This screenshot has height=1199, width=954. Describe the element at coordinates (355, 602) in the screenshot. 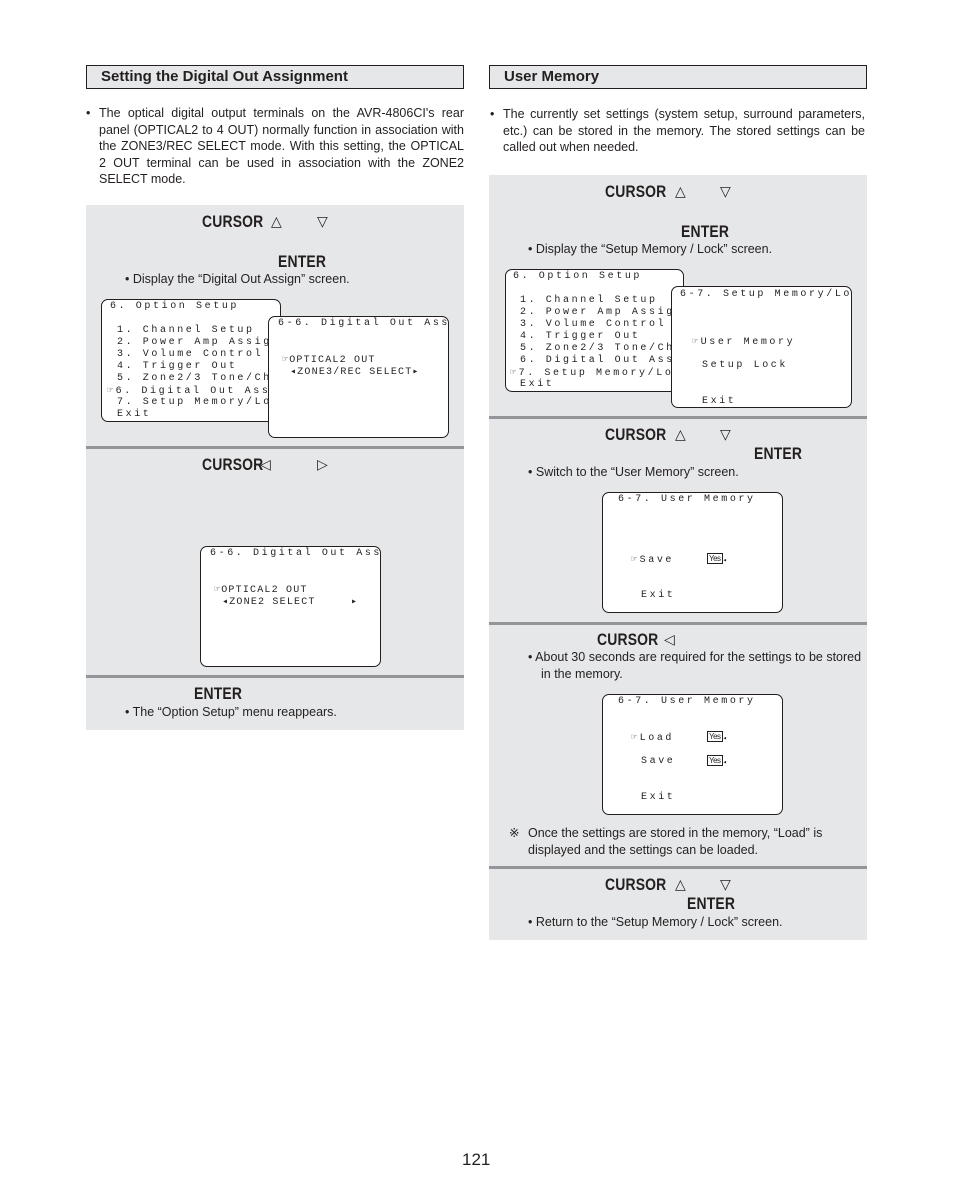

I see `right-arrow-icon: ▸` at that location.